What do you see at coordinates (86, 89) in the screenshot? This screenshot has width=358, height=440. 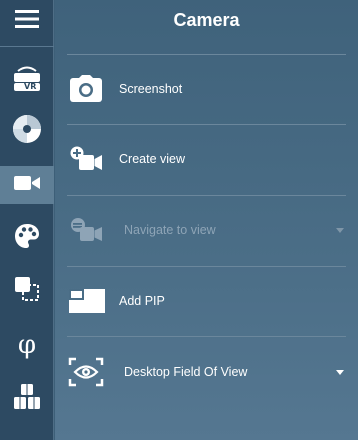 I see `camera-icon` at bounding box center [86, 89].